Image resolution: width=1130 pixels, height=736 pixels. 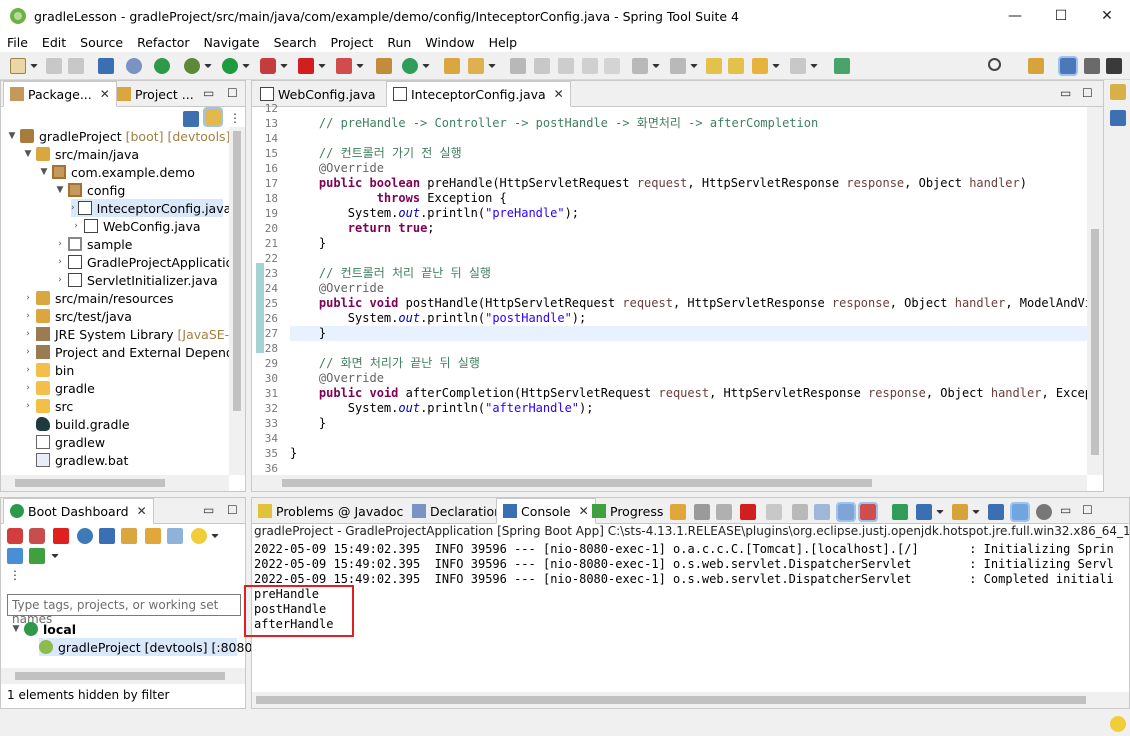 What do you see at coordinates (175, 536) in the screenshot?
I see `properties-icon` at bounding box center [175, 536].